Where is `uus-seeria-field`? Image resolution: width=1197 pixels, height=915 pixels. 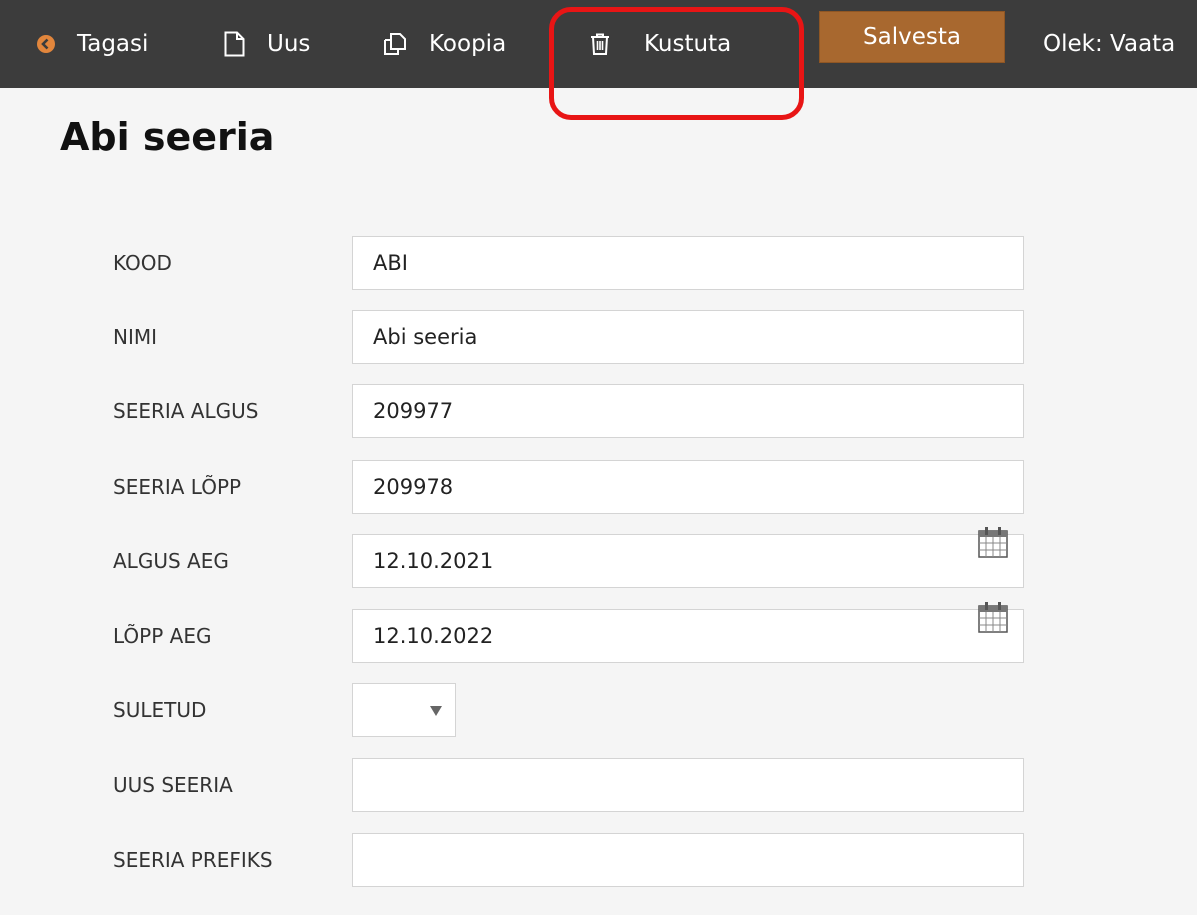 uus-seeria-field is located at coordinates (688, 785).